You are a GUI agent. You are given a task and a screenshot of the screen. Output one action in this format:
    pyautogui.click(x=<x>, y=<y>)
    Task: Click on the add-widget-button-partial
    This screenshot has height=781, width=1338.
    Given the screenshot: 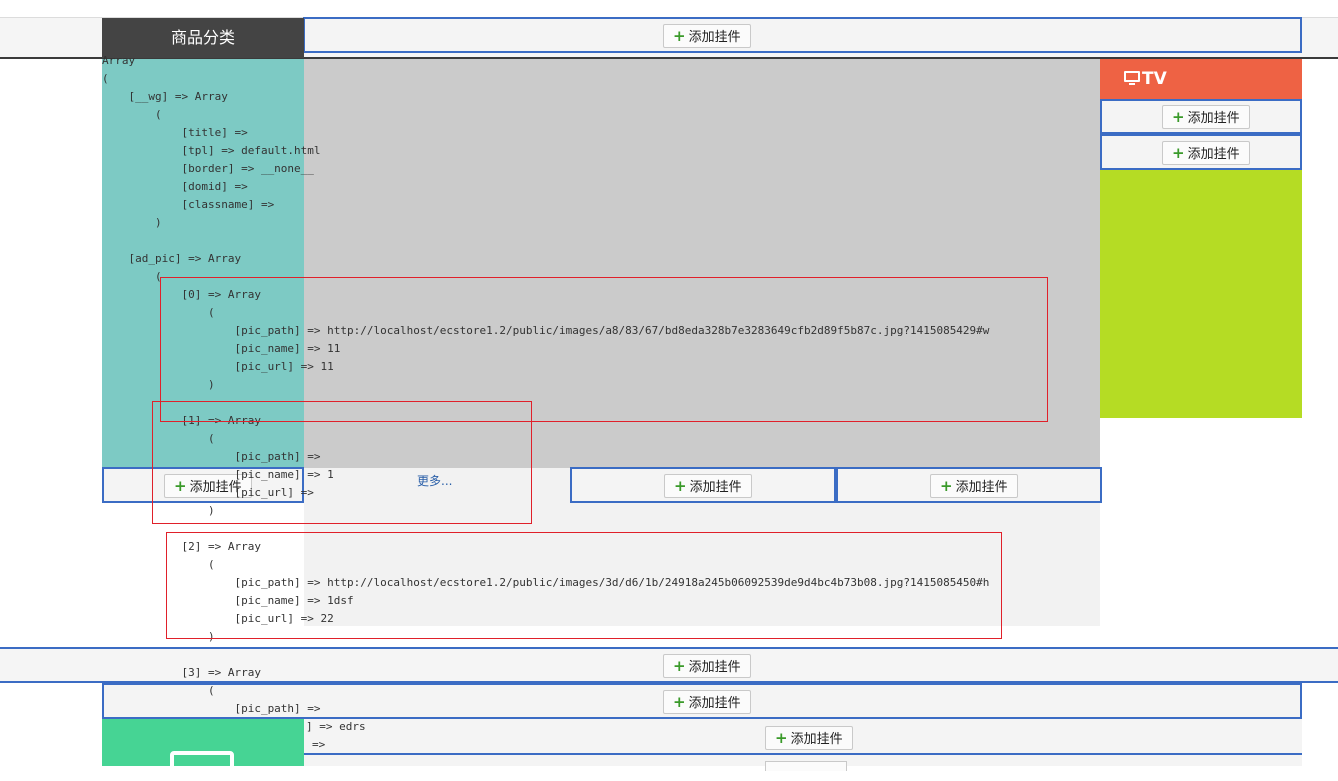 What is the action you would take?
    pyautogui.click(x=806, y=766)
    